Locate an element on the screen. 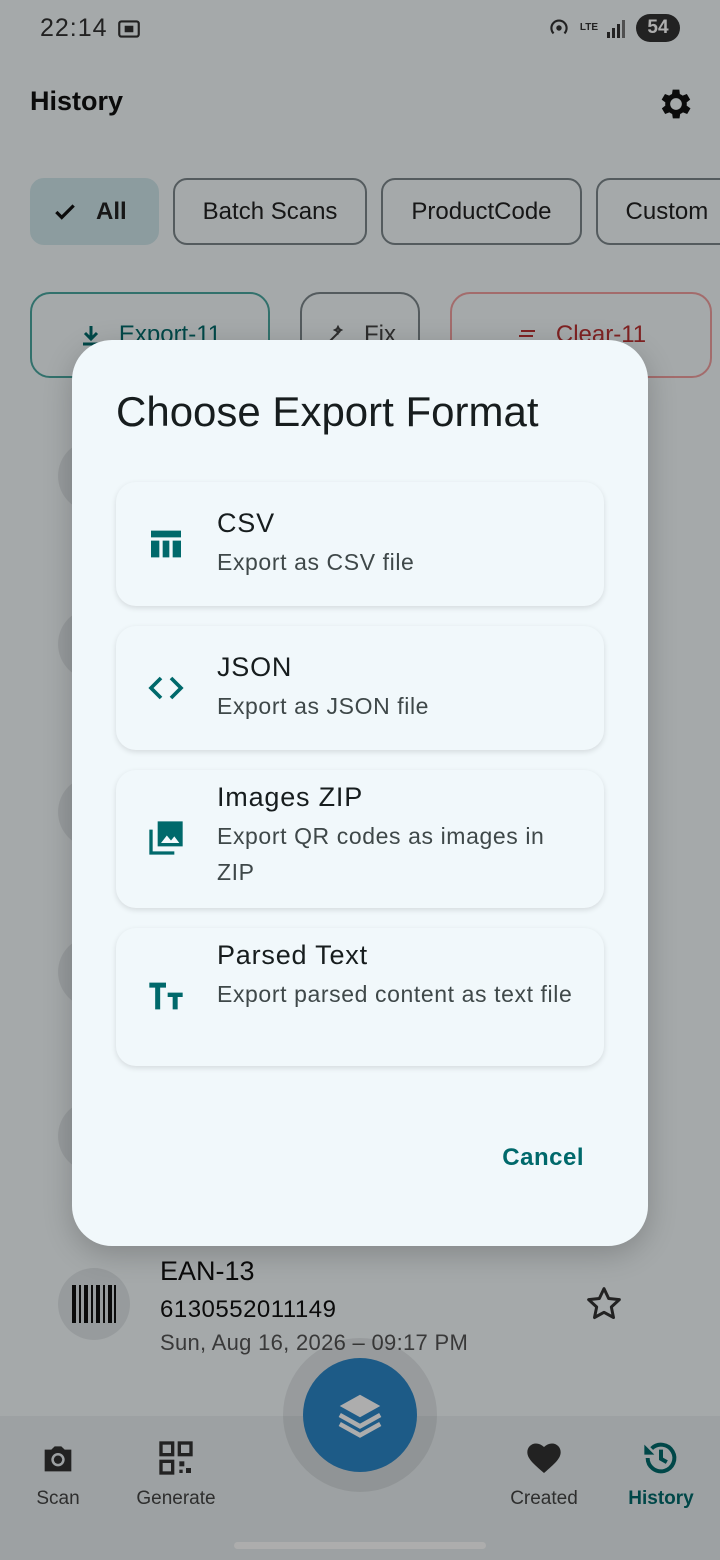 The height and width of the screenshot is (1560, 720). export-option-json: JSON Export as JSON file is located at coordinates (360, 688).